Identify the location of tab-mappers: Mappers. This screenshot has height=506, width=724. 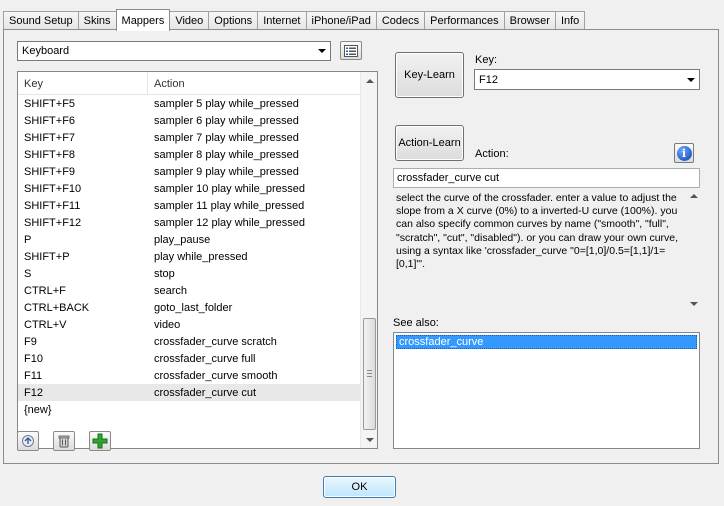
(143, 20).